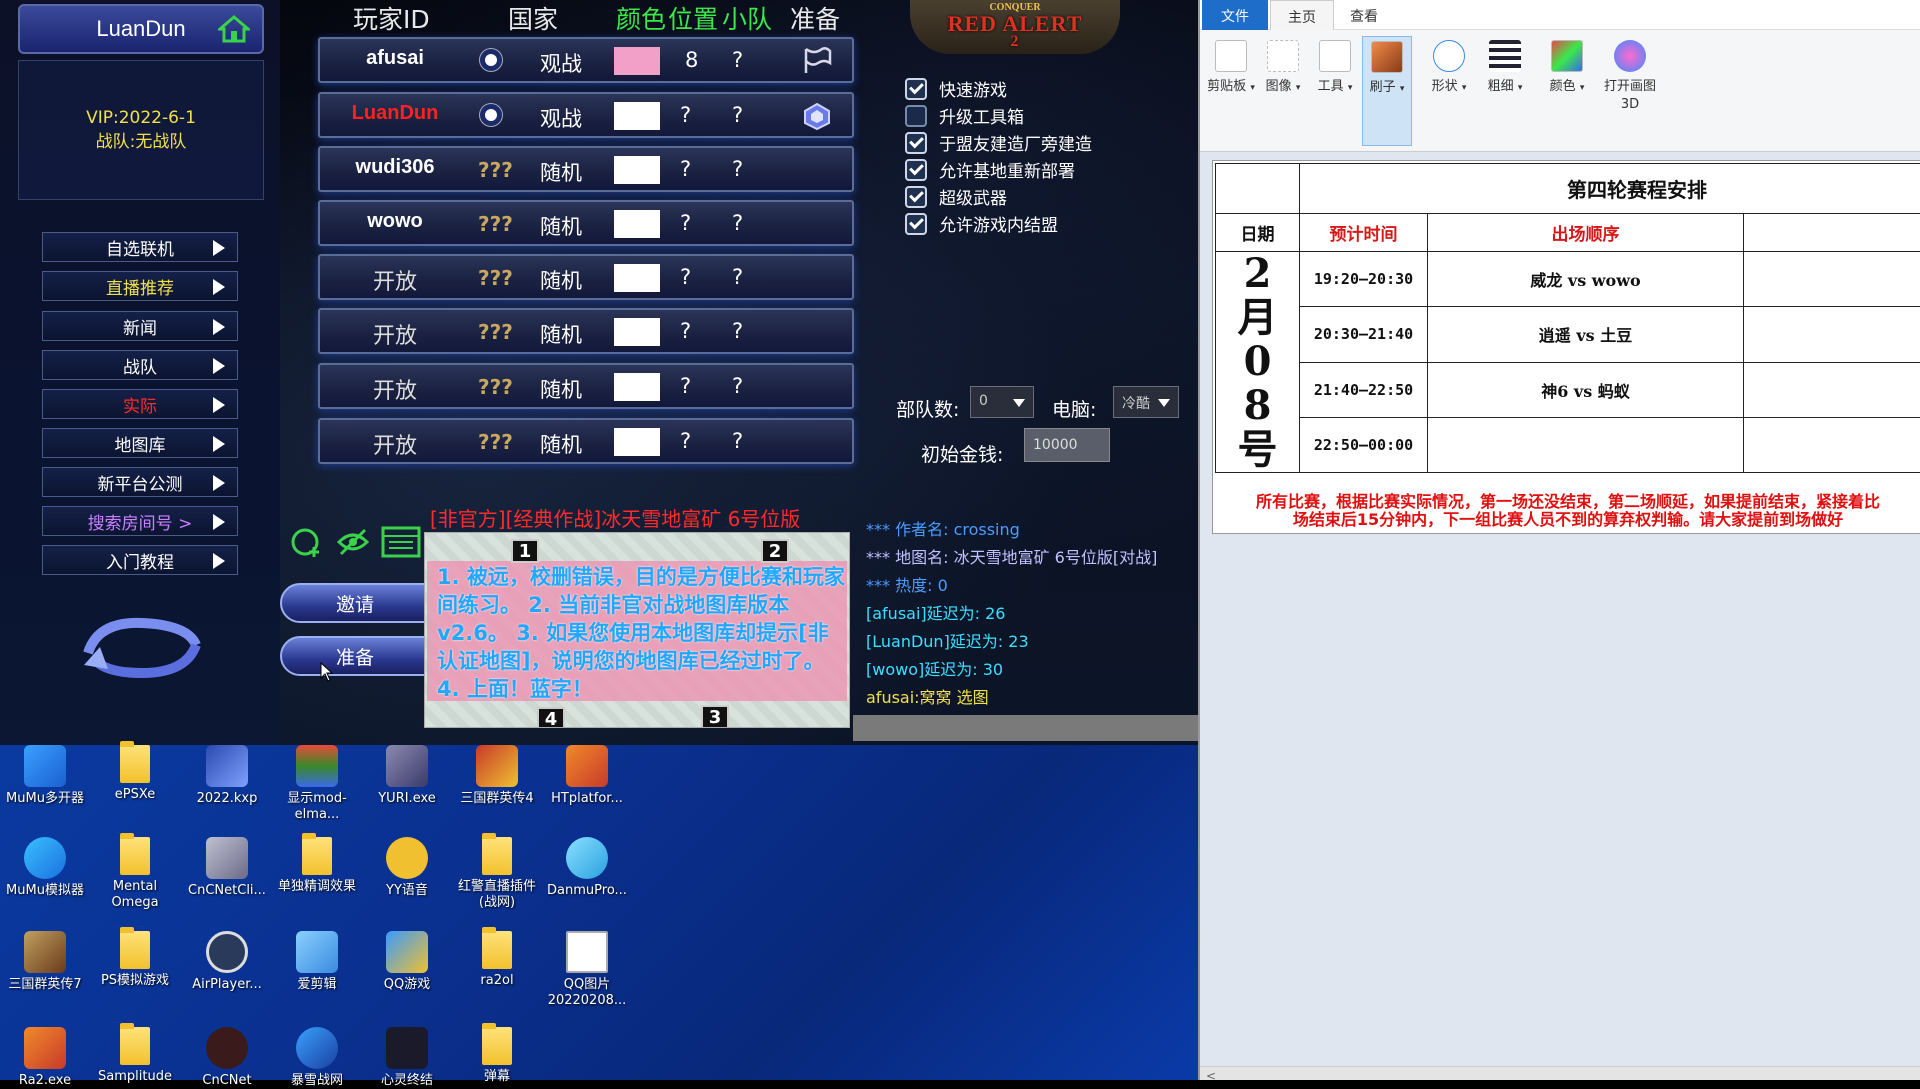  Describe the element at coordinates (401, 542) in the screenshot. I see `window-icon` at that location.